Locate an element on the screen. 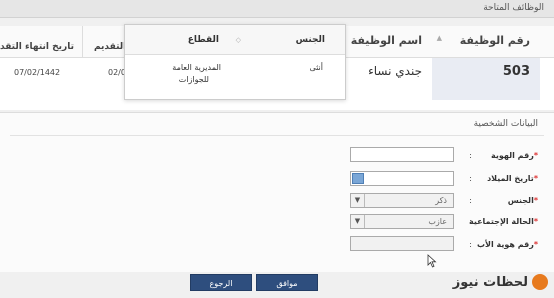 The image size is (554, 298). job-name-value: جندي نساء is located at coordinates (395, 71).